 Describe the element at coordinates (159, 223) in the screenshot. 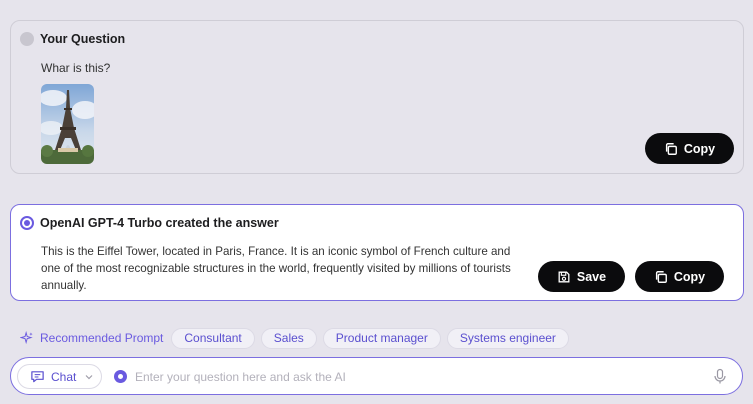

I see `answer-heading: OpenAI GPT-4 Turbo created the answer` at that location.